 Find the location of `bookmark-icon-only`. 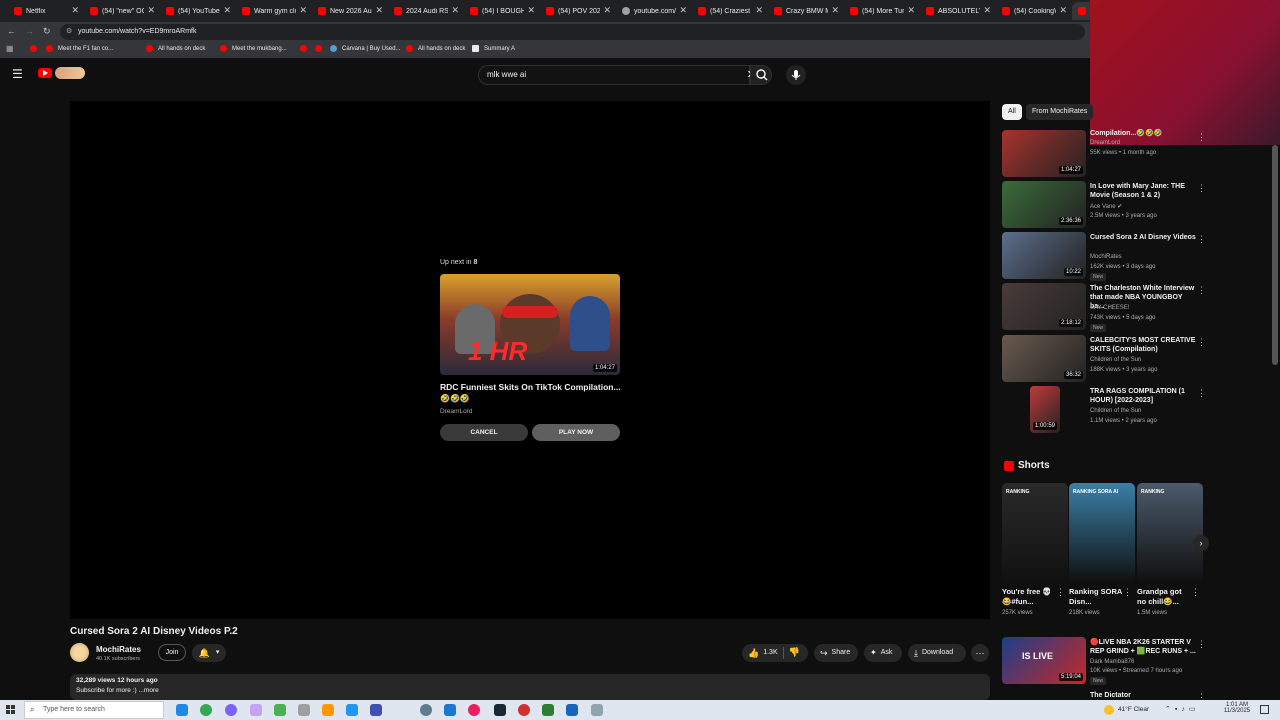

bookmark-icon-only is located at coordinates (36, 48).